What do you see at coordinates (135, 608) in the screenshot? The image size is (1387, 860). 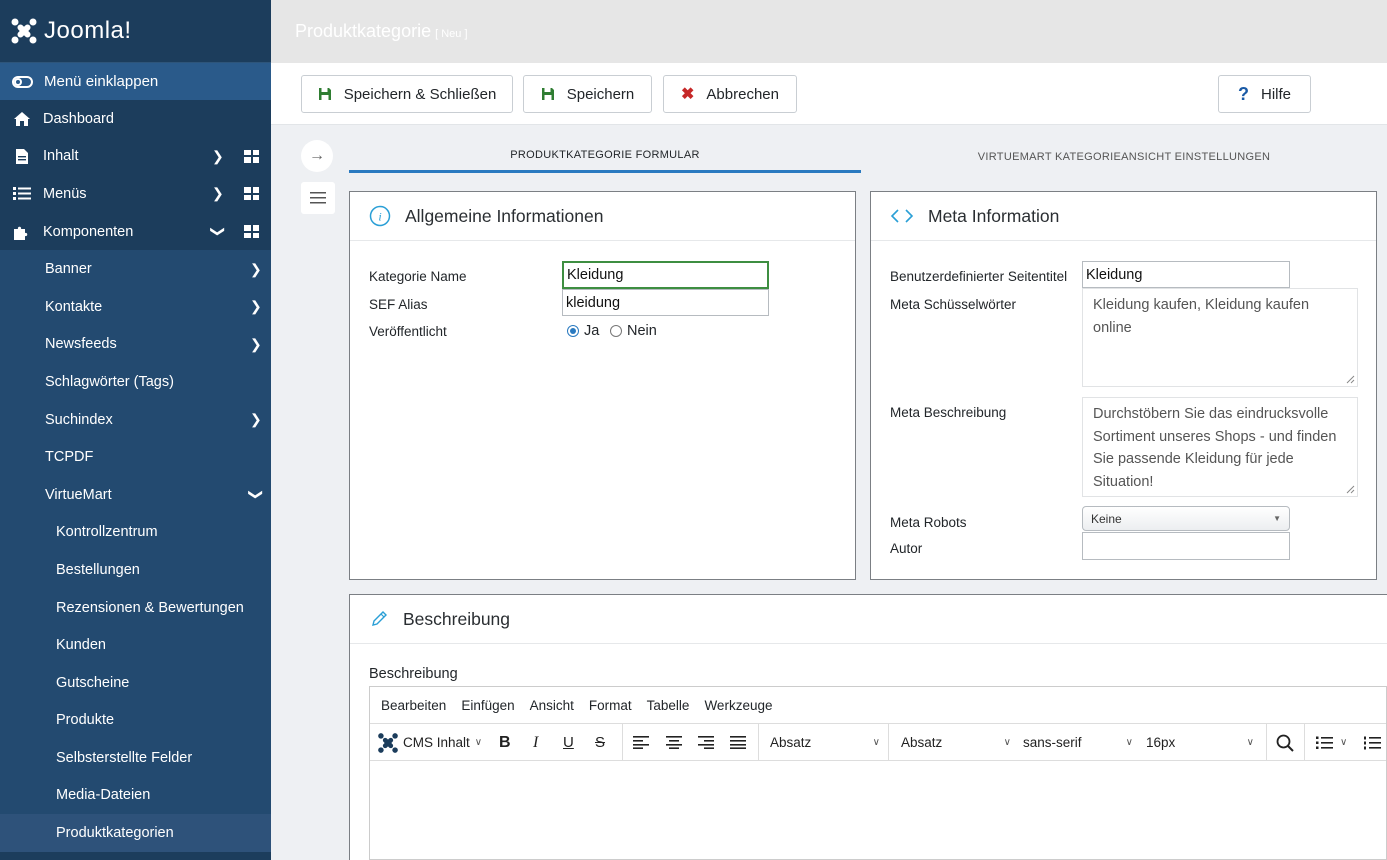 I see `sidebar-item-rezensionen: Rezensionen & Bewertungen` at bounding box center [135, 608].